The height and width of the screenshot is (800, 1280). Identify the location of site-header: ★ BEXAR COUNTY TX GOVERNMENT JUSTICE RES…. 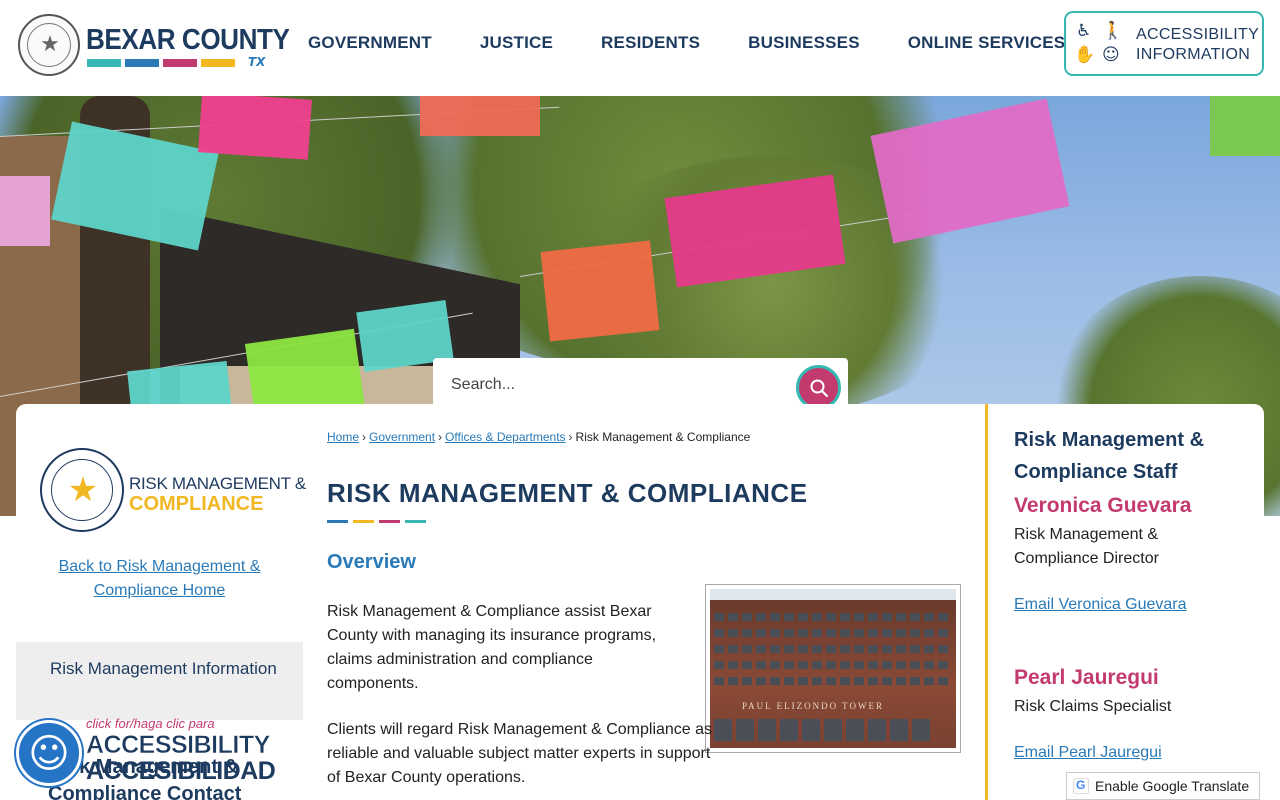
(640, 48).